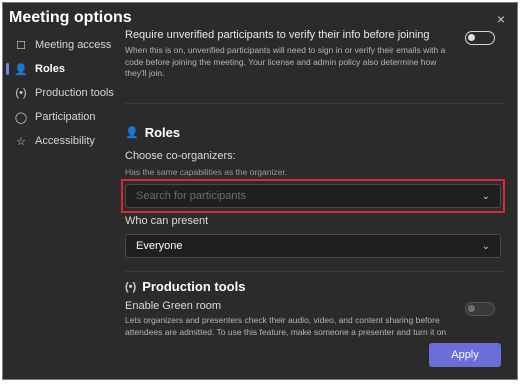  What do you see at coordinates (50, 69) in the screenshot?
I see `sidebar-item-label: Roles` at bounding box center [50, 69].